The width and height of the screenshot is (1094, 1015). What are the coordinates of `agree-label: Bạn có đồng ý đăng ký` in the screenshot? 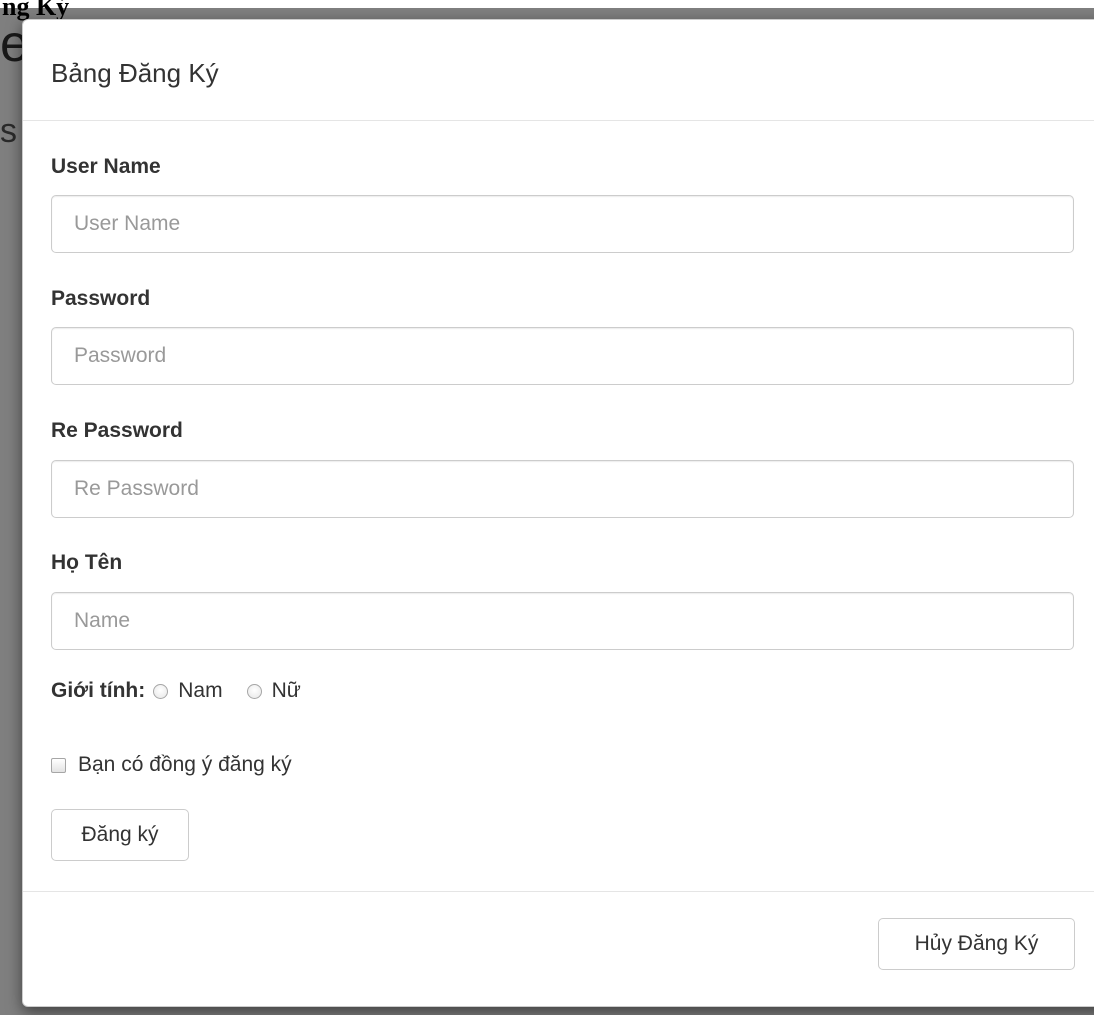 It's located at (185, 765).